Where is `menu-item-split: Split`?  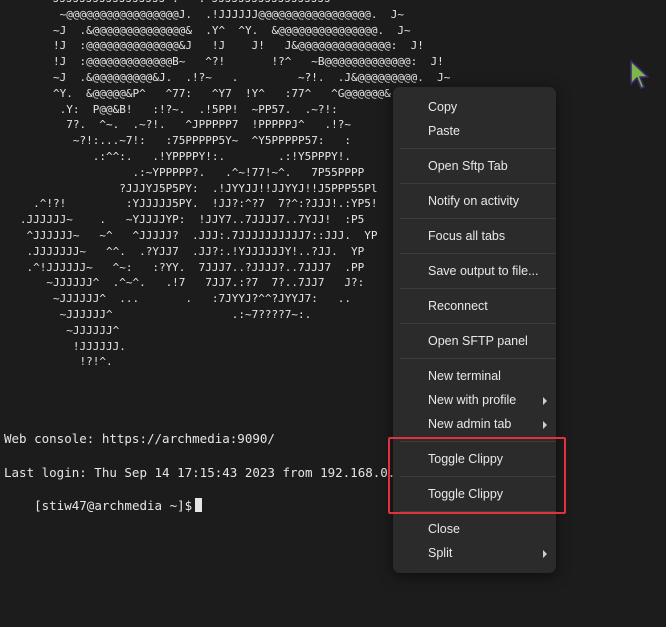
menu-item-split: Split is located at coordinates (474, 554).